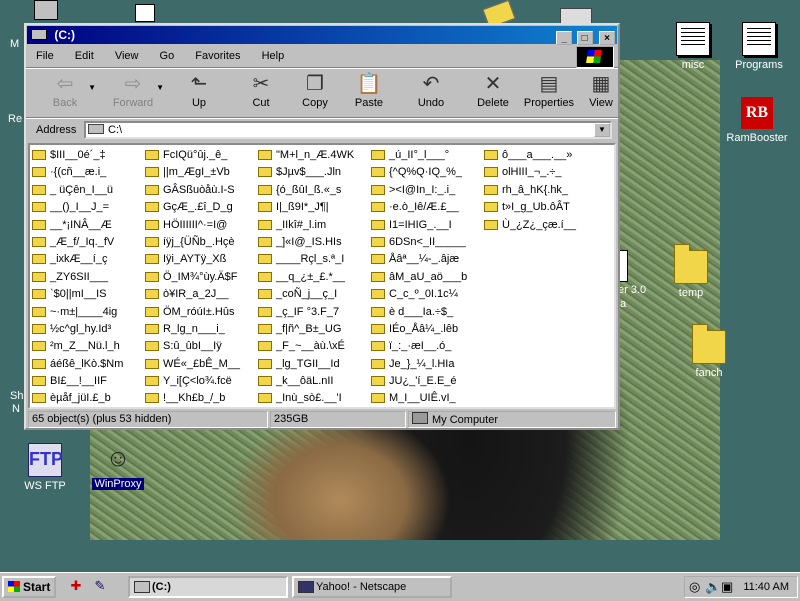 The height and width of the screenshot is (601, 800). What do you see at coordinates (88, 294) in the screenshot?
I see `file-item: `$0||mI__IS` at bounding box center [88, 294].